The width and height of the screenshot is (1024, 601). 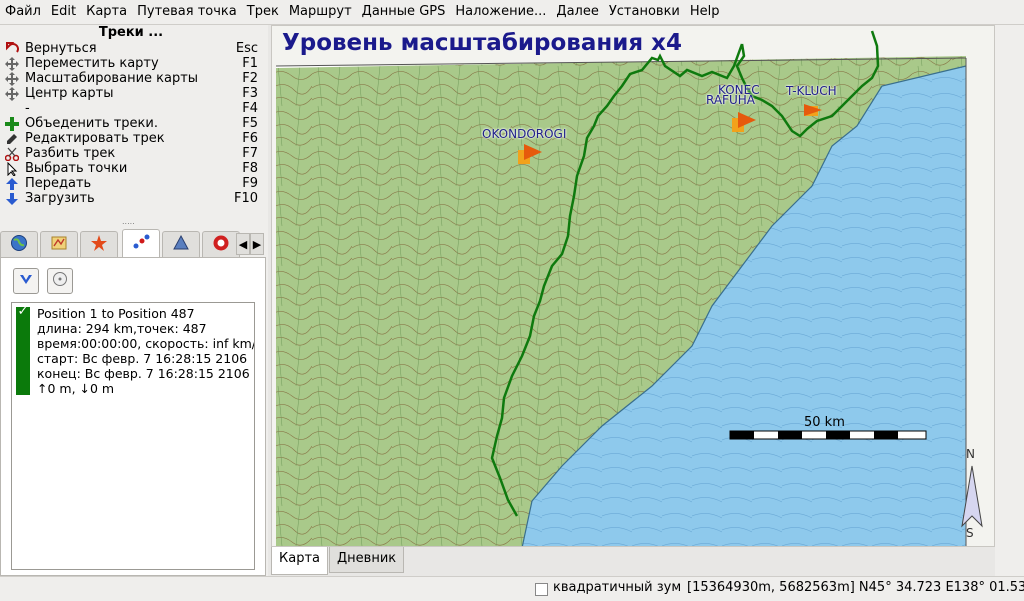 I want to click on disk-icon, so click(x=60, y=281).